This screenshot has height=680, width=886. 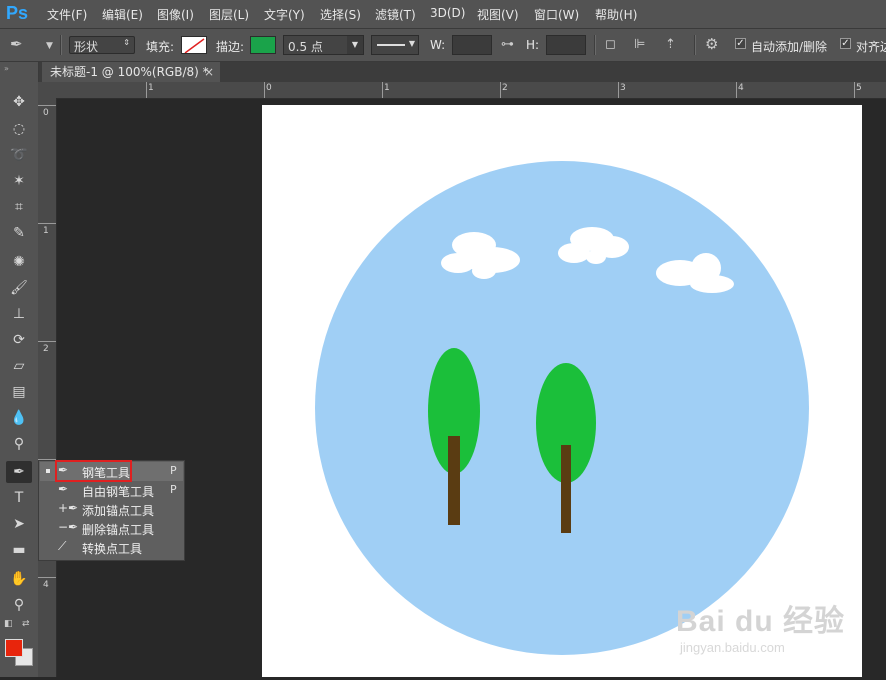 I want to click on shape-mode-dropdown: 形状 ⇕, so click(x=102, y=45).